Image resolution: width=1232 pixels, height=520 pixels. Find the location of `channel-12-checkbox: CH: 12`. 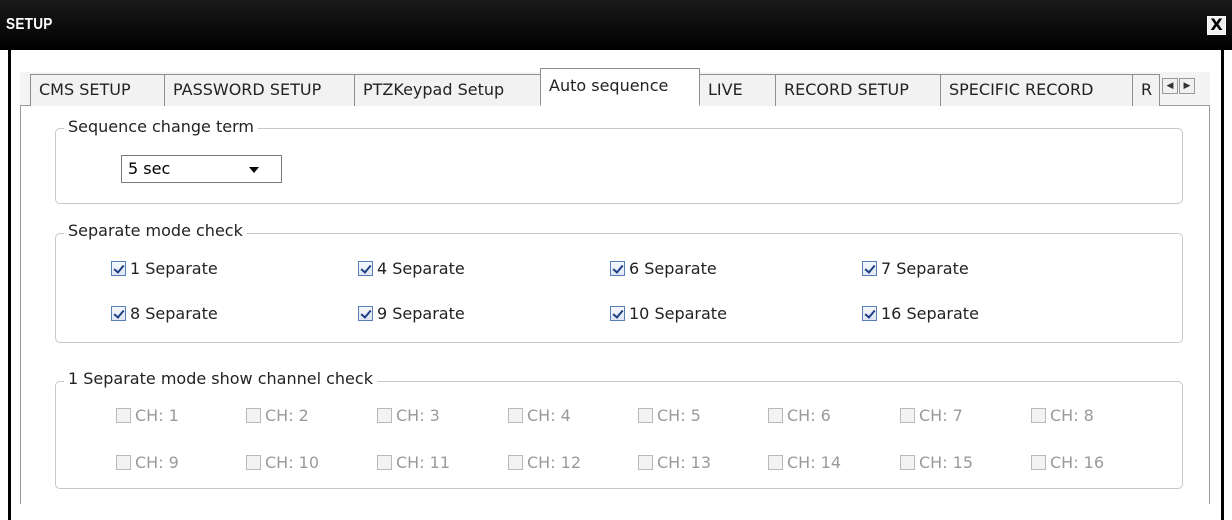

channel-12-checkbox: CH: 12 is located at coordinates (544, 462).